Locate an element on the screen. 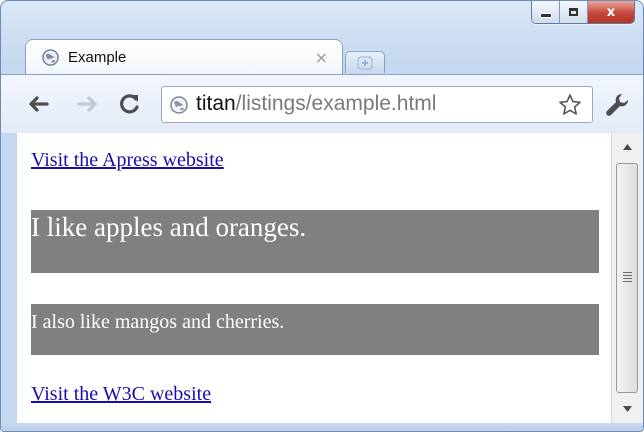  link-w3c: Visit the W3C website is located at coordinates (121, 394).